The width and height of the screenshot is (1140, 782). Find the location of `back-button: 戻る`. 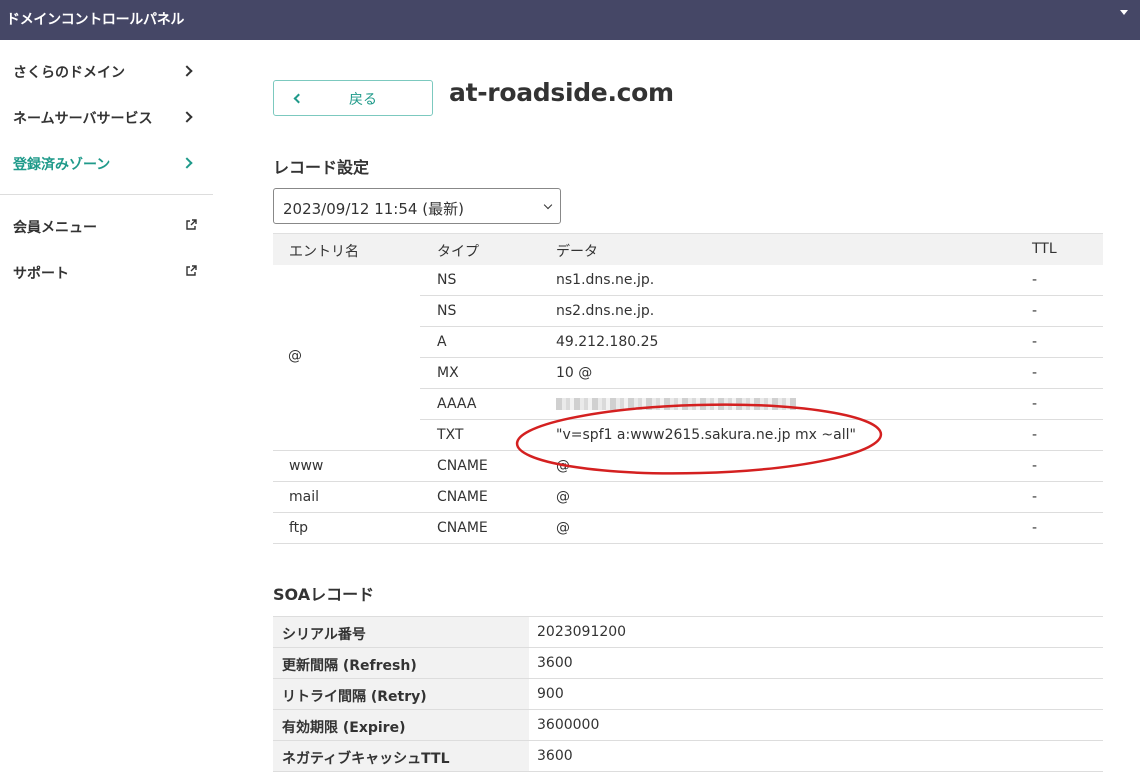

back-button: 戻る is located at coordinates (353, 98).